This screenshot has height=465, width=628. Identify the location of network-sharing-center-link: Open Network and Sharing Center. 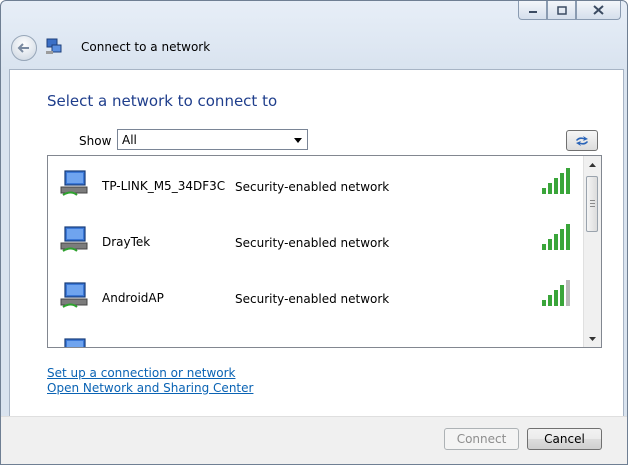
(150, 388).